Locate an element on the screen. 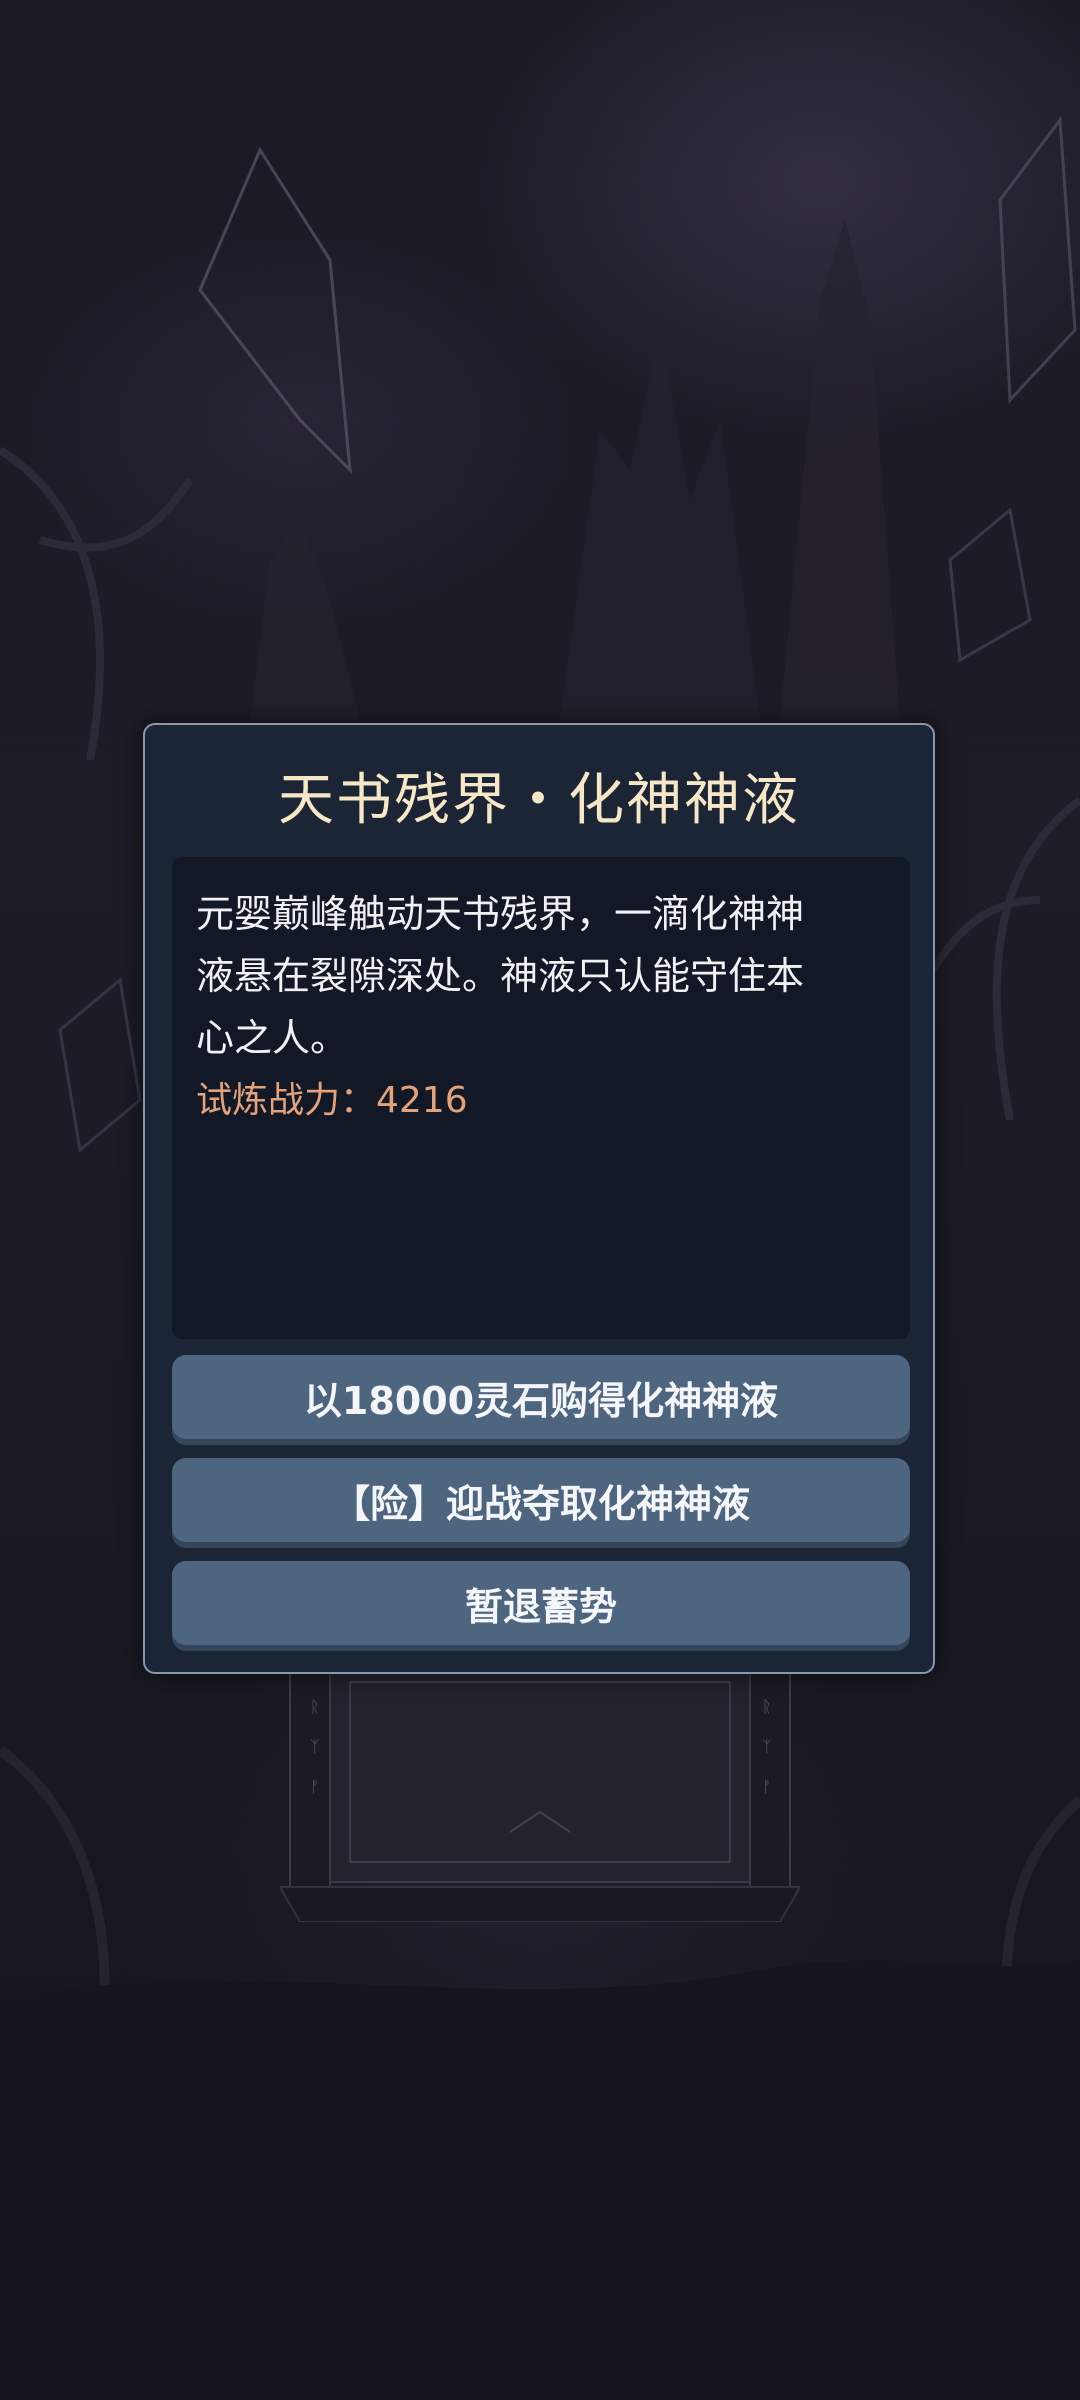 The height and width of the screenshot is (2400, 1080). story-line: 液悬在裂隙深处。神液只认能守住本 is located at coordinates (500, 976).